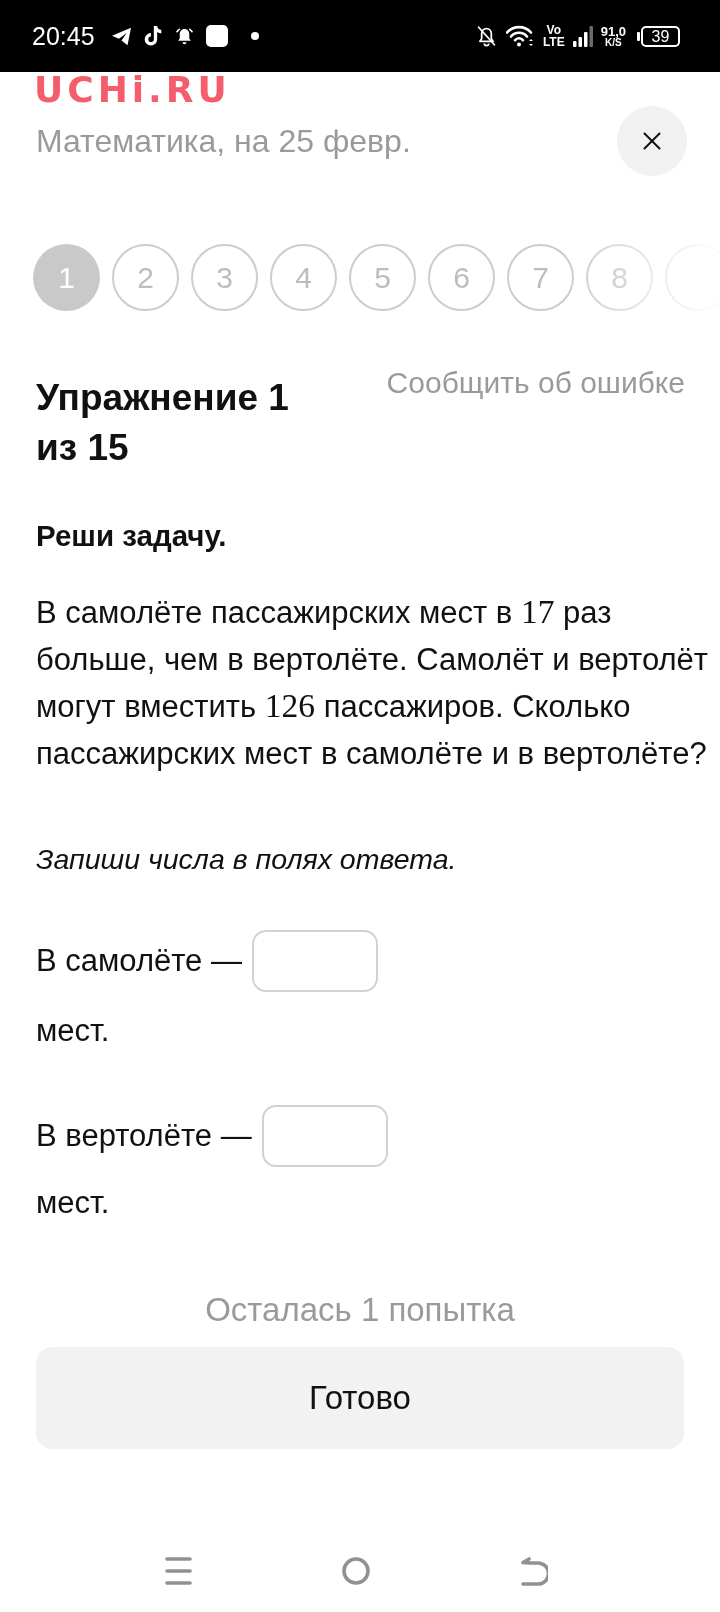 The image size is (720, 1612). I want to click on task-text: В самолёте пассажирских мест в 17 раз больше, чем в вертолёте. Самолёт и вертолёт могут вместить 126 пассажиров. Сколько пассажирских мест в самолёте и в вертолёте?, so click(373, 682).